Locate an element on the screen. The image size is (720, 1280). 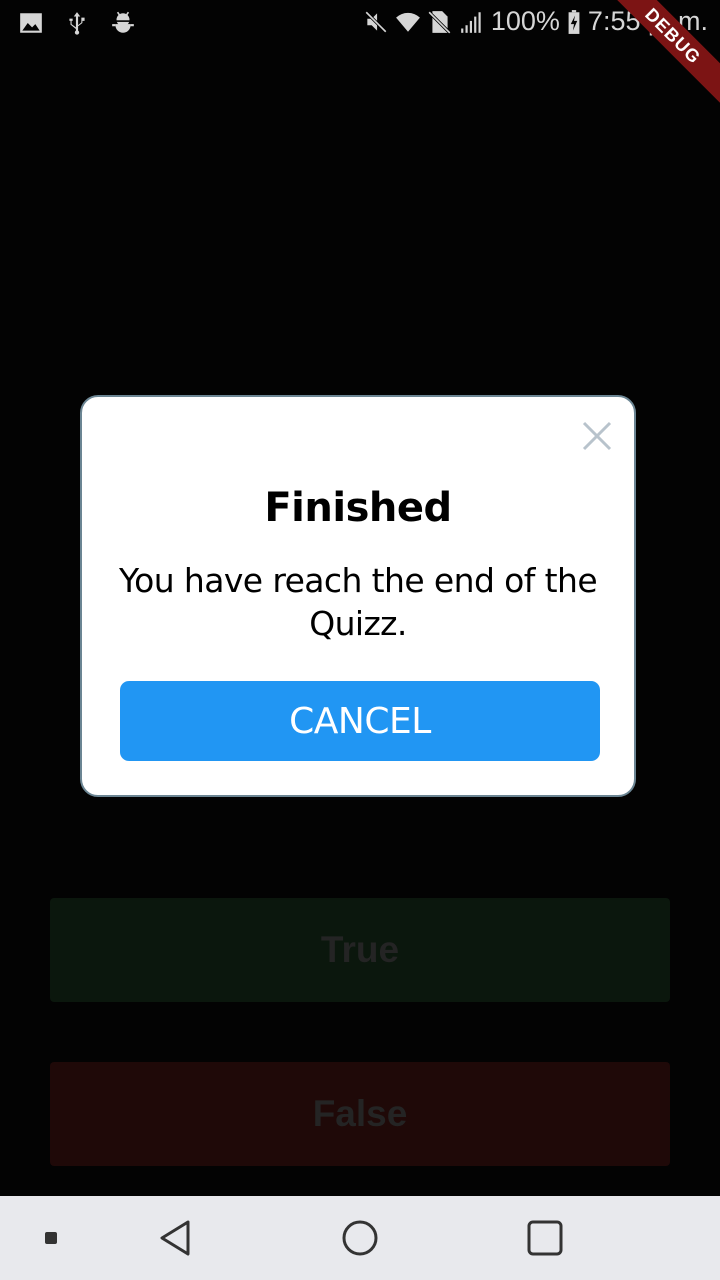
false-button-label: False is located at coordinates (360, 1113).